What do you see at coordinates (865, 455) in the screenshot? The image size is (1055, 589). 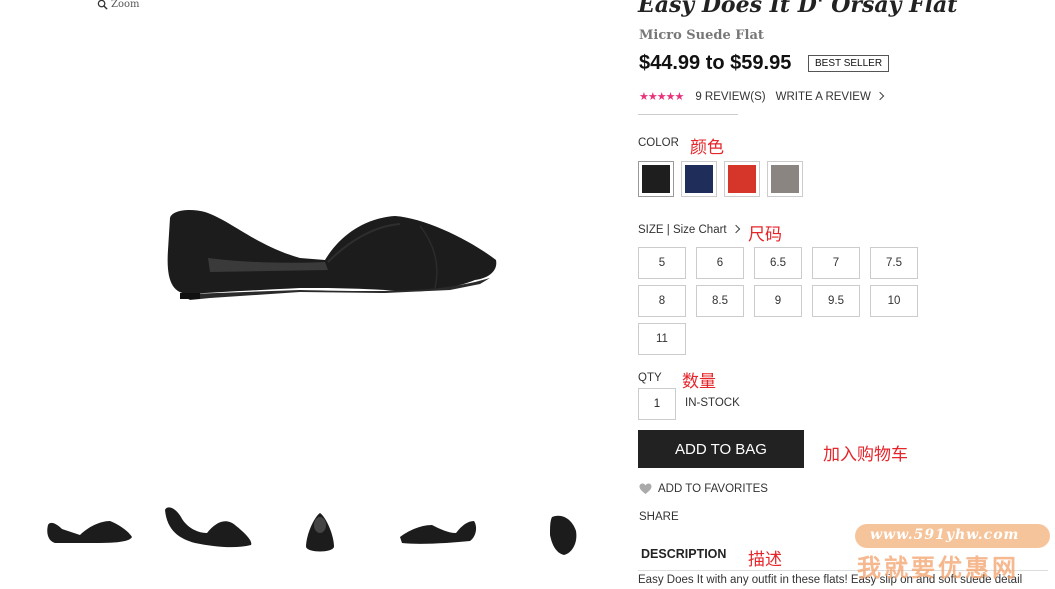 I see `add-to-bag-annotation: 加入购物车` at bounding box center [865, 455].